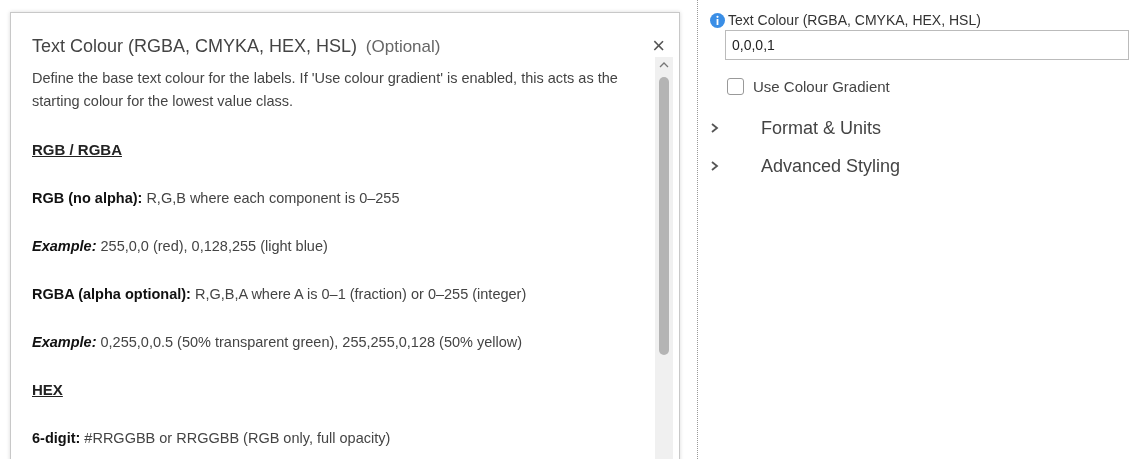 The height and width of the screenshot is (459, 1129). What do you see at coordinates (664, 258) in the screenshot?
I see `scrollbar` at bounding box center [664, 258].